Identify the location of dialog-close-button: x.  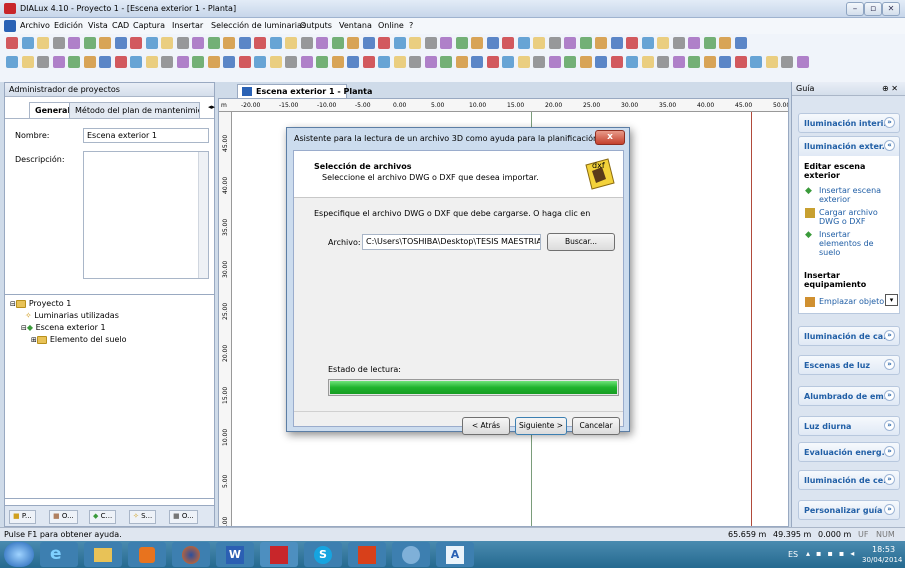
(610, 137).